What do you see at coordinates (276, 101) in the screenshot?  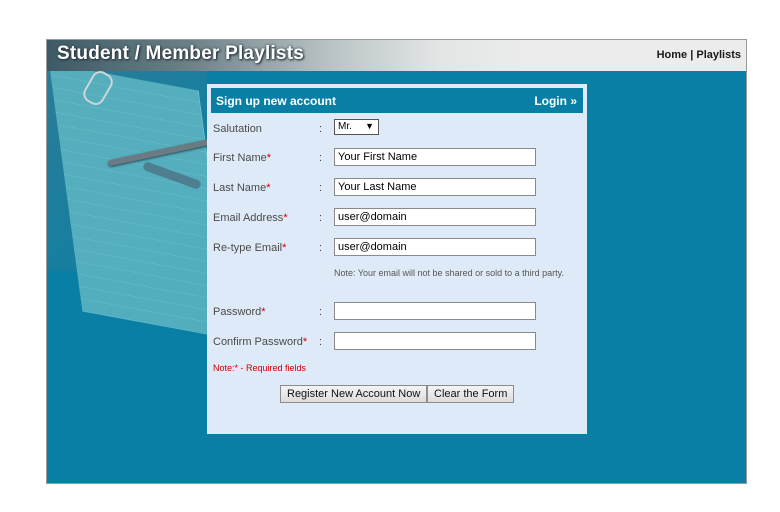 I see `panel-title: Sign up new account` at bounding box center [276, 101].